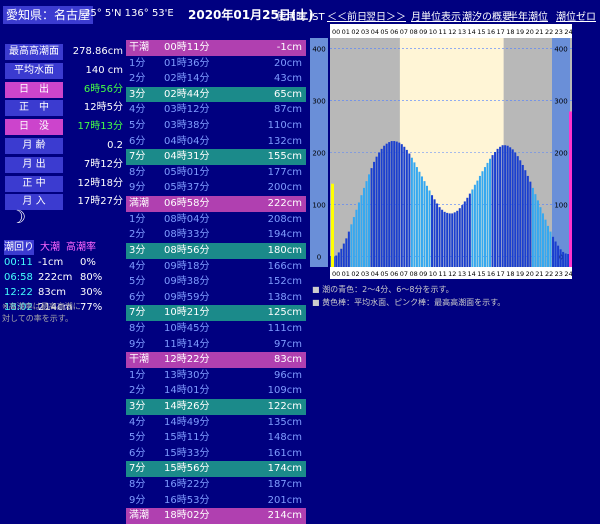 This screenshot has width=600, height=524. What do you see at coordinates (187, 172) in the screenshot?
I see `tide-time: 05時01分` at bounding box center [187, 172].